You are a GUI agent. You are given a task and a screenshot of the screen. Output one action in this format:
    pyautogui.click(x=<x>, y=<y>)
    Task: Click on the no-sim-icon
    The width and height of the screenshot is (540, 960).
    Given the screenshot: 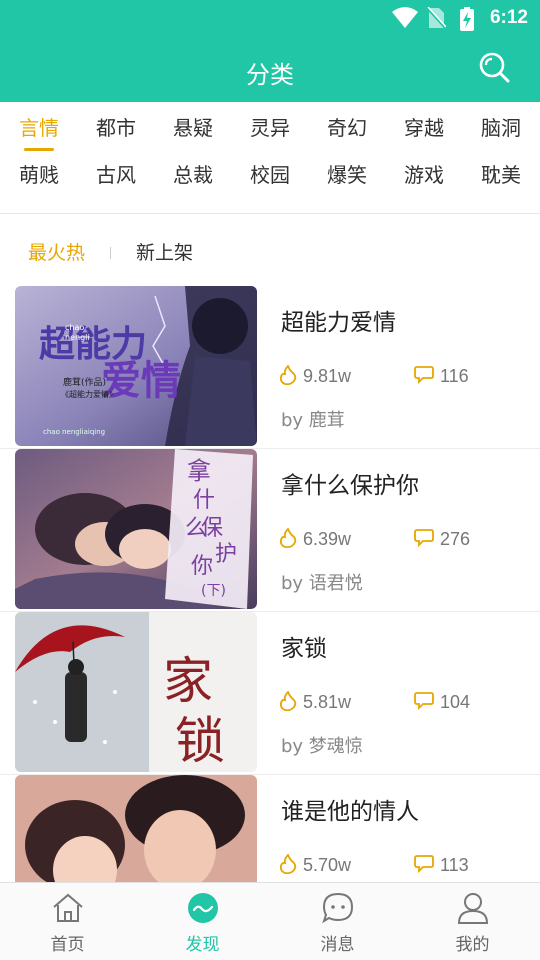 What is the action you would take?
    pyautogui.click(x=436, y=19)
    